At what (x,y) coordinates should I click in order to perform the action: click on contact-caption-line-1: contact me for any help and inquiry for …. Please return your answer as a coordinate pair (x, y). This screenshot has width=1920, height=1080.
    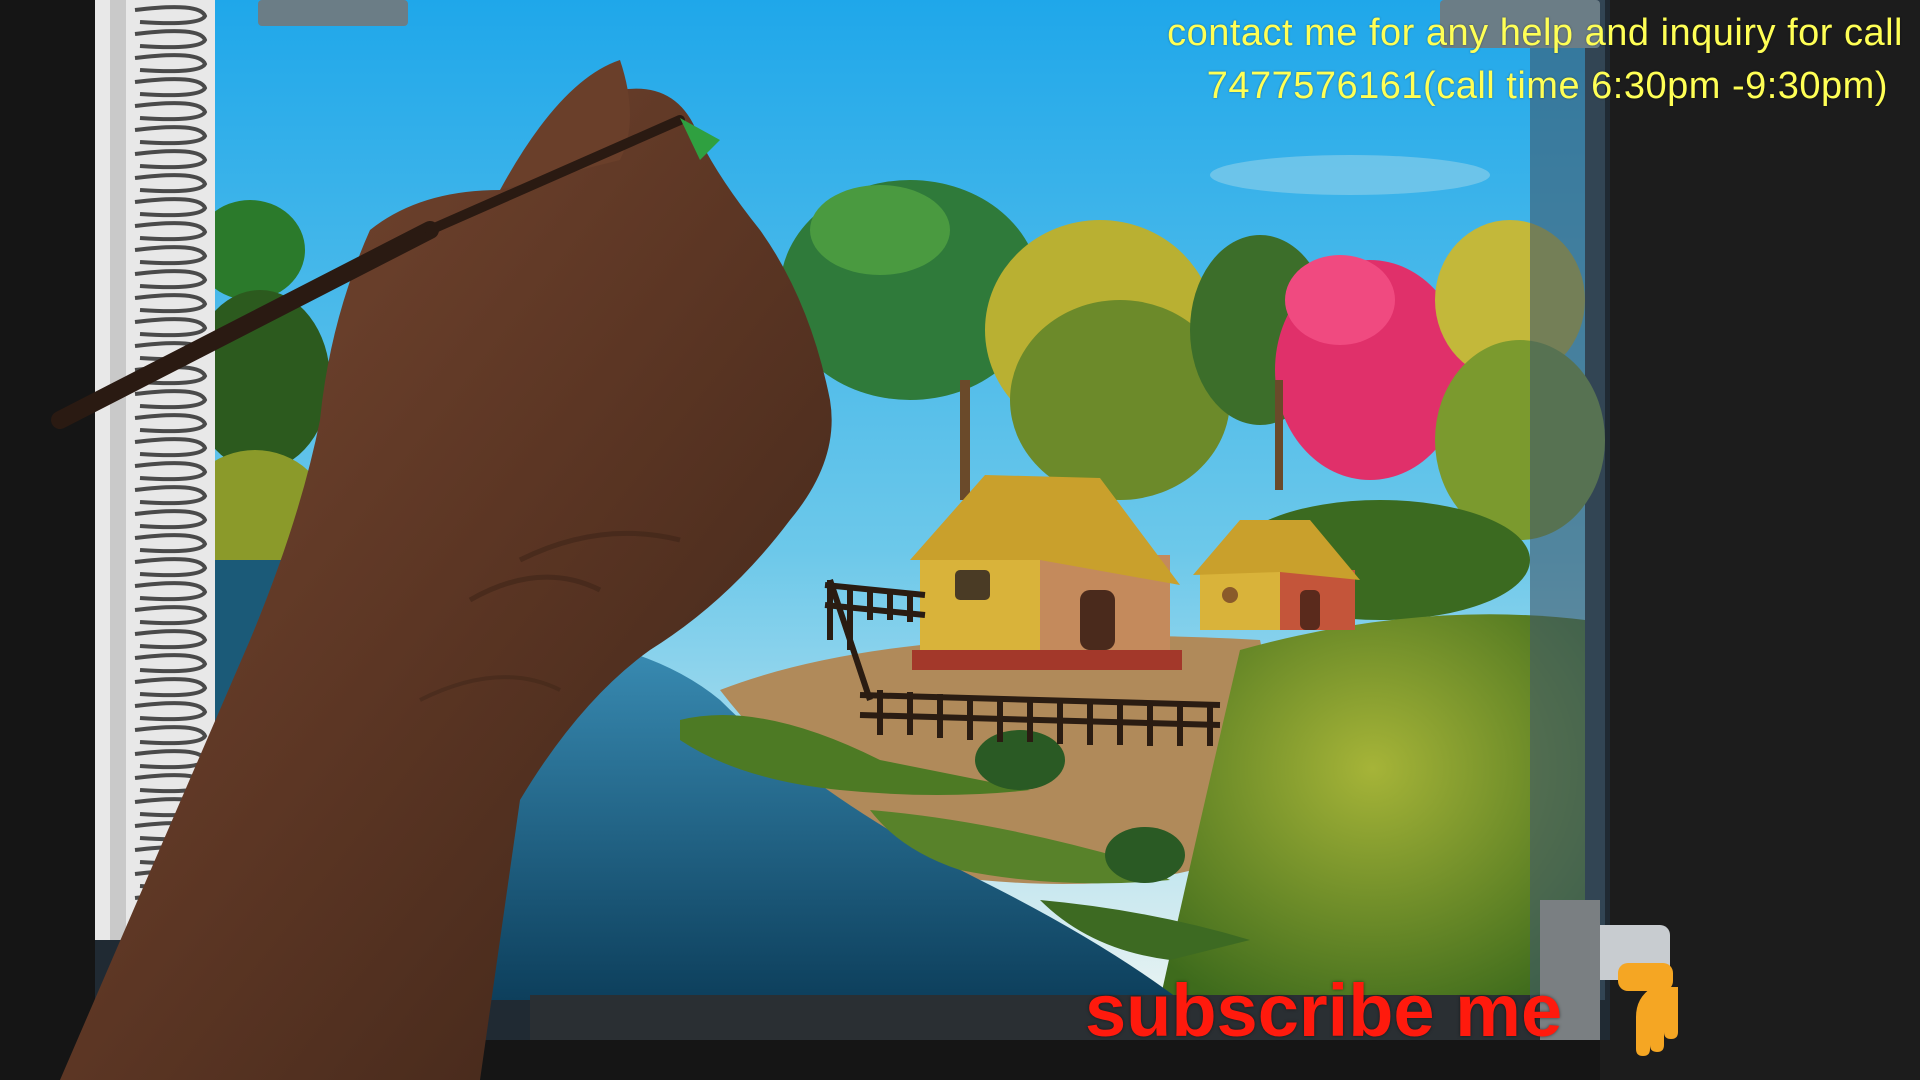
    Looking at the image, I should click on (1535, 33).